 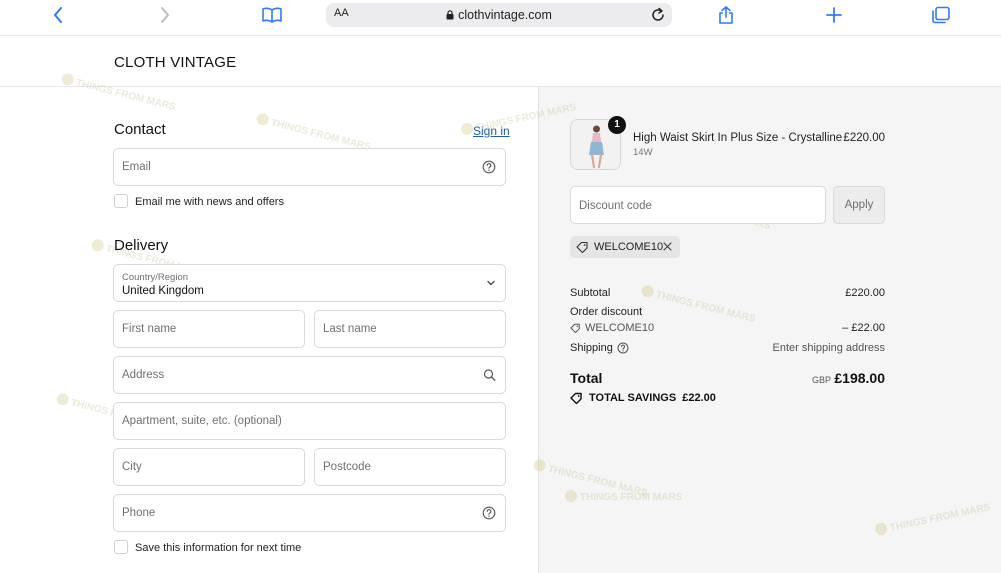 I want to click on chevron-right-icon, so click(x=165, y=15).